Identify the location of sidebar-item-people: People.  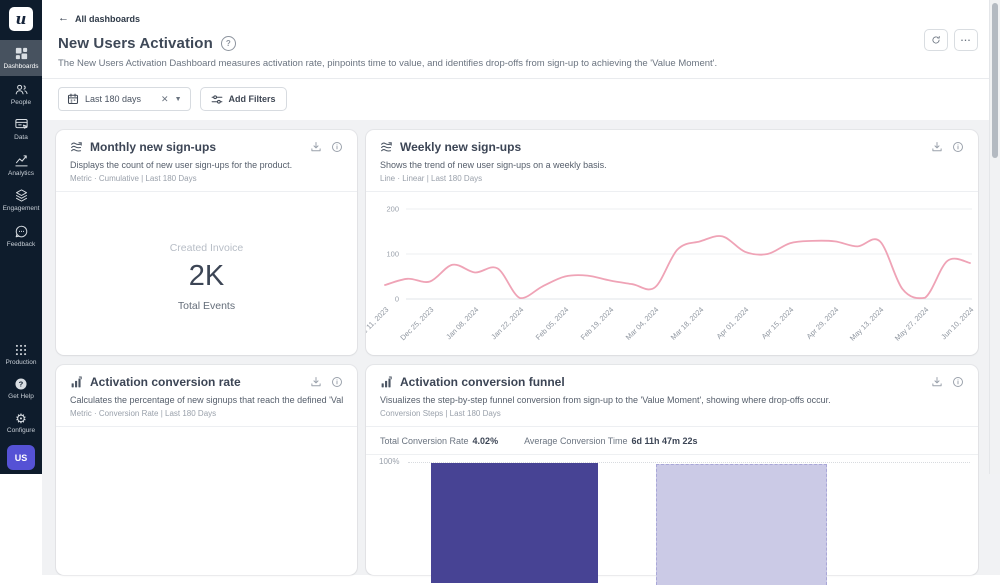
(21, 94).